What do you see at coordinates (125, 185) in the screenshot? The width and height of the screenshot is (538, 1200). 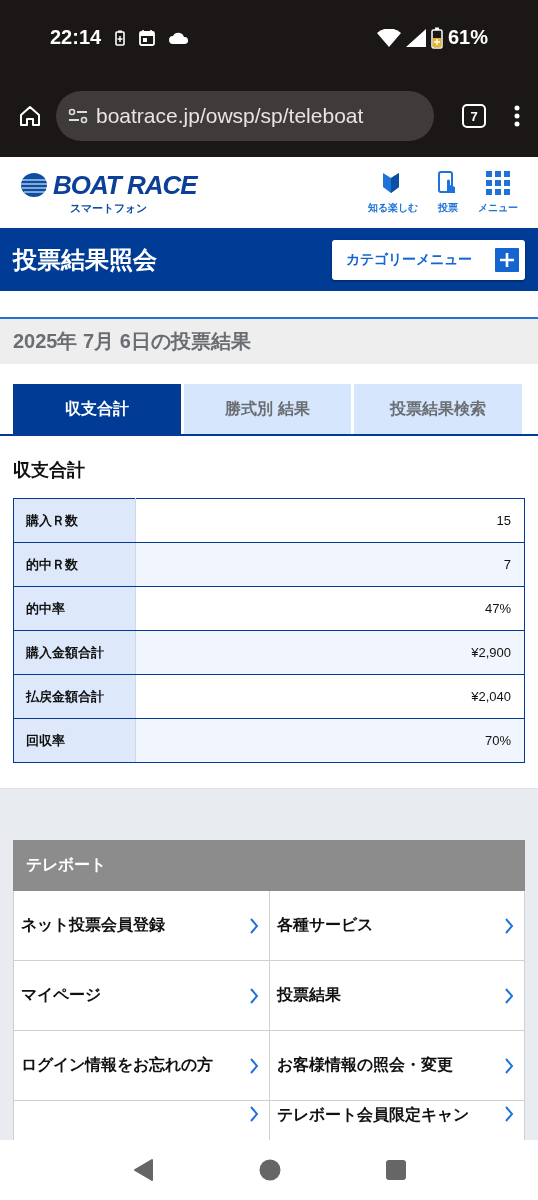 I see `logo-text: BOAT RACE` at bounding box center [125, 185].